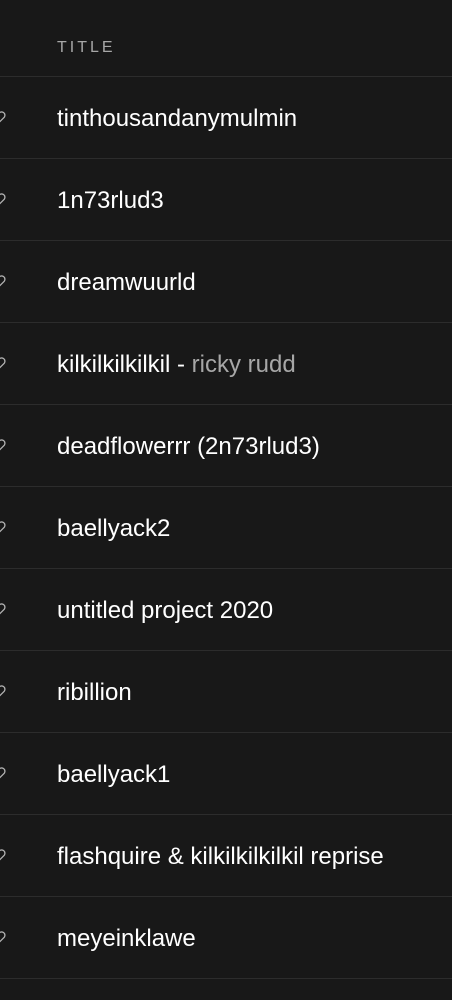 This screenshot has width=452, height=1000. I want to click on track-title: untitled project 2020, so click(165, 610).